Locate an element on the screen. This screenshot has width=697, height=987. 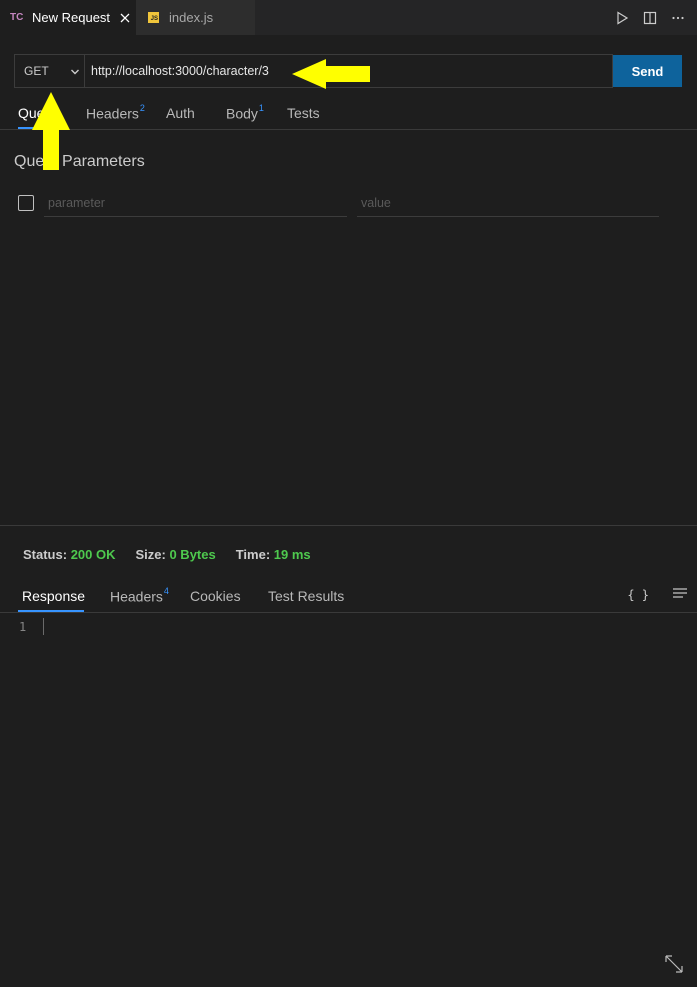
tab-body: Body1 is located at coordinates (245, 112).